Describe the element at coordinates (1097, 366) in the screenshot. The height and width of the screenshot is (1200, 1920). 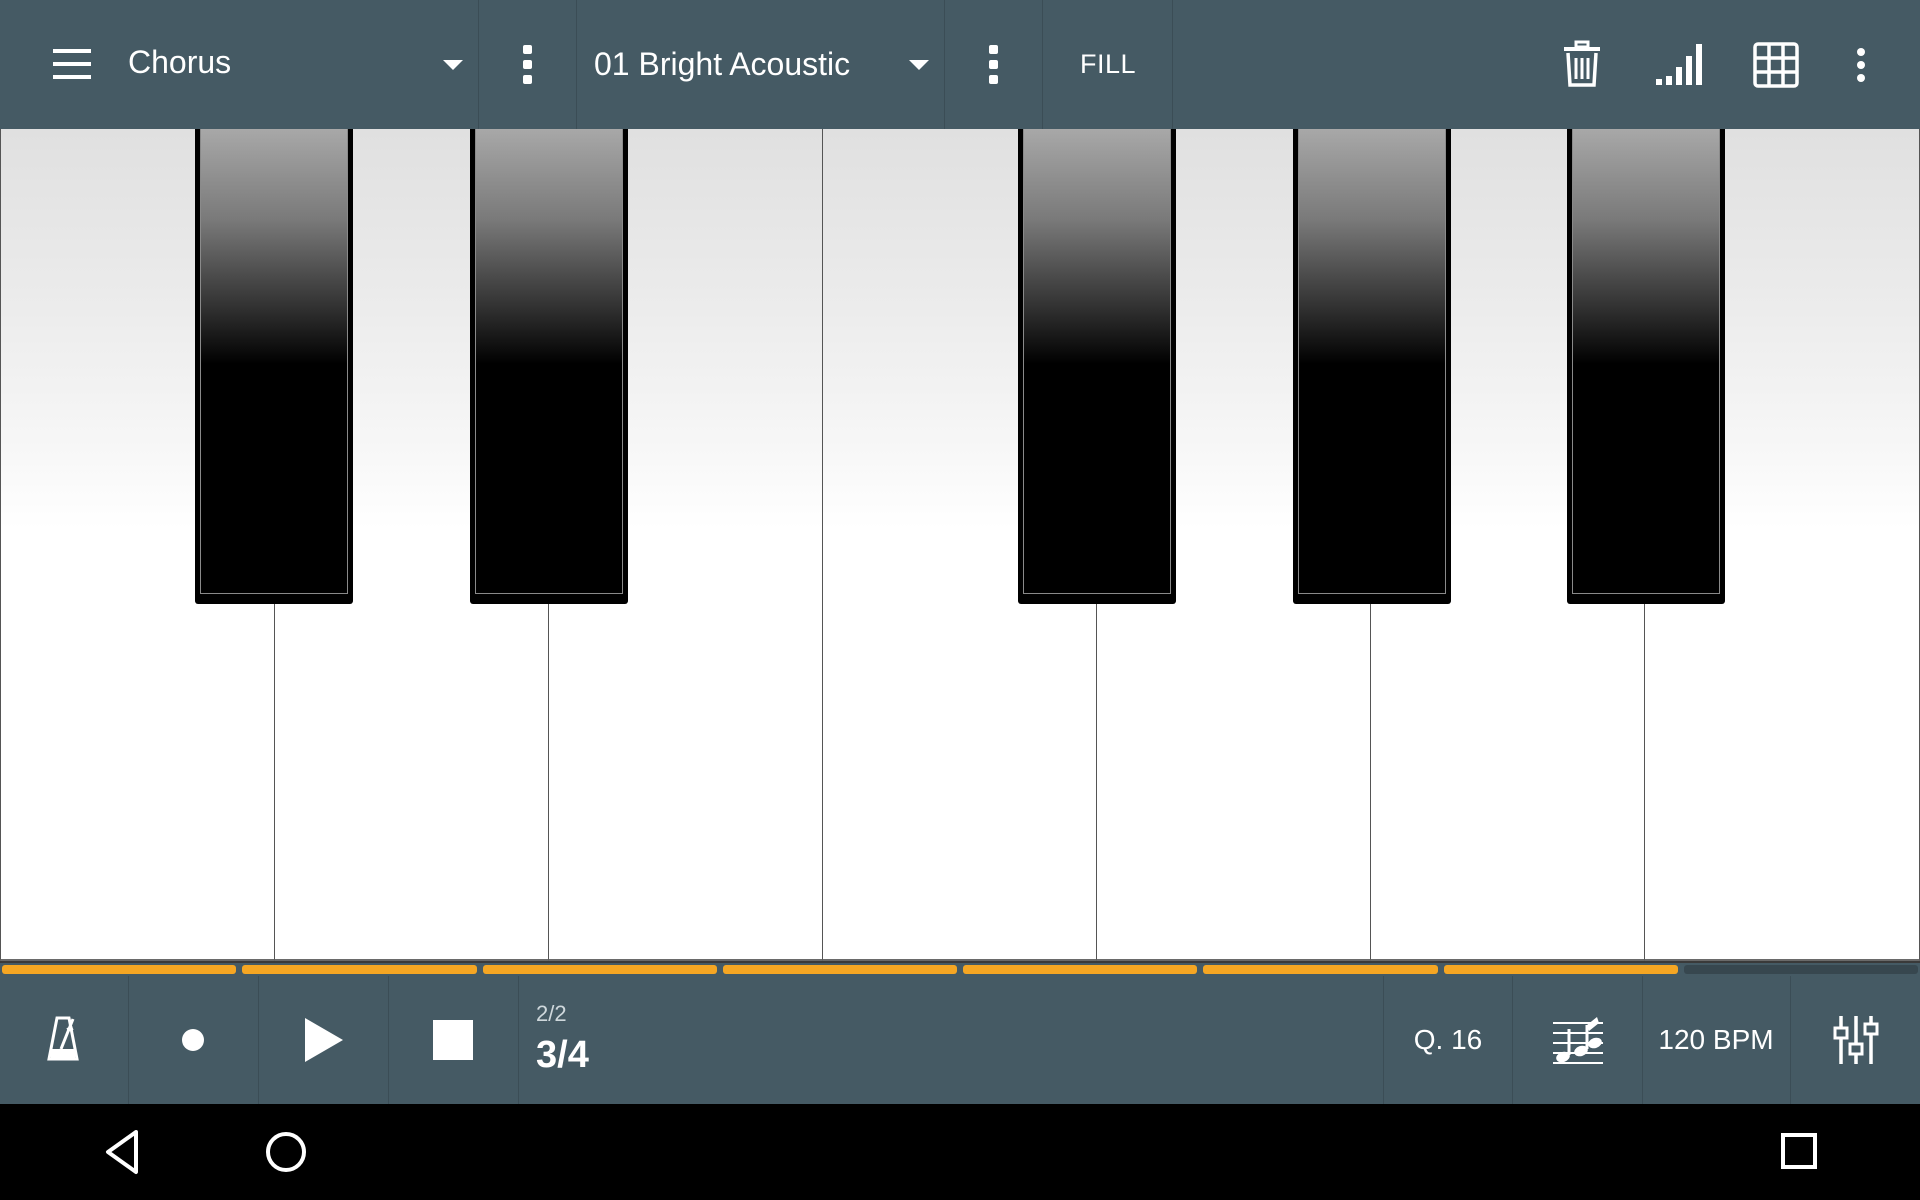
I see `black-key-f-sharp` at that location.